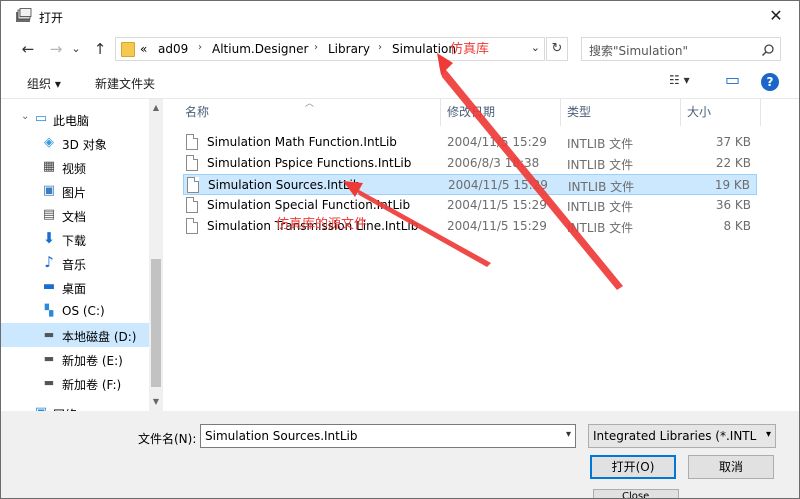 The height and width of the screenshot is (499, 800). Describe the element at coordinates (424, 49) in the screenshot. I see `breadcrumb-simulation: Simulation` at that location.